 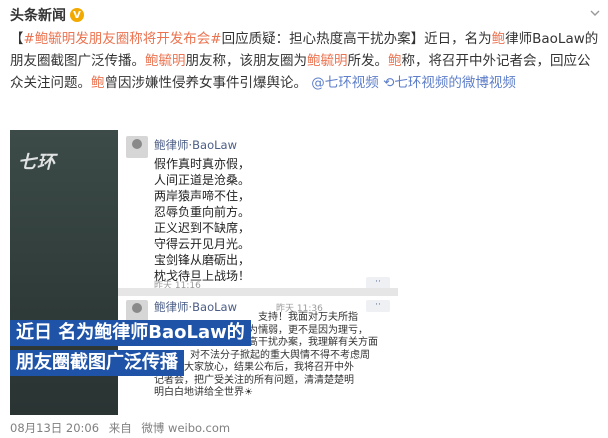 What do you see at coordinates (345, 83) in the screenshot?
I see `mention-link: @七环视频` at bounding box center [345, 83].